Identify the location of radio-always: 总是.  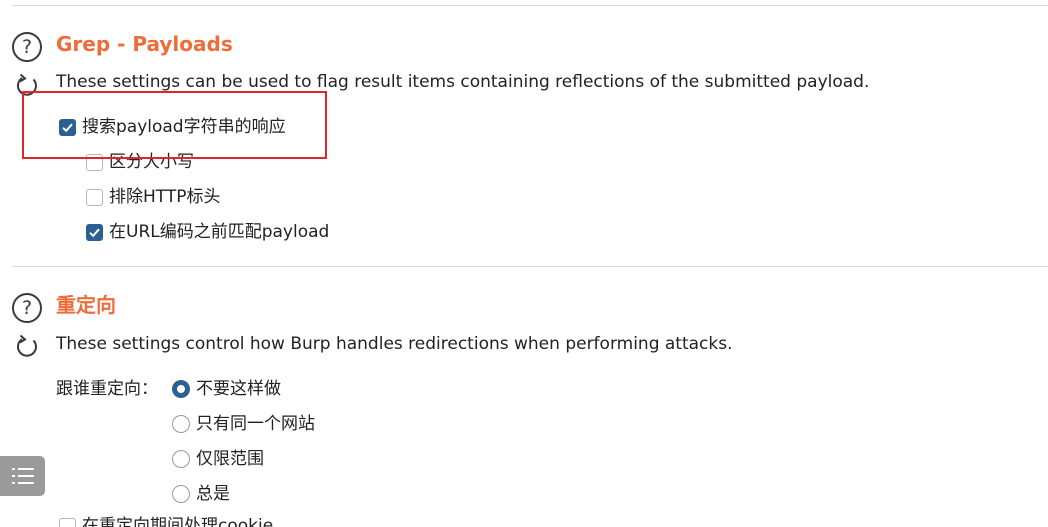
(201, 494).